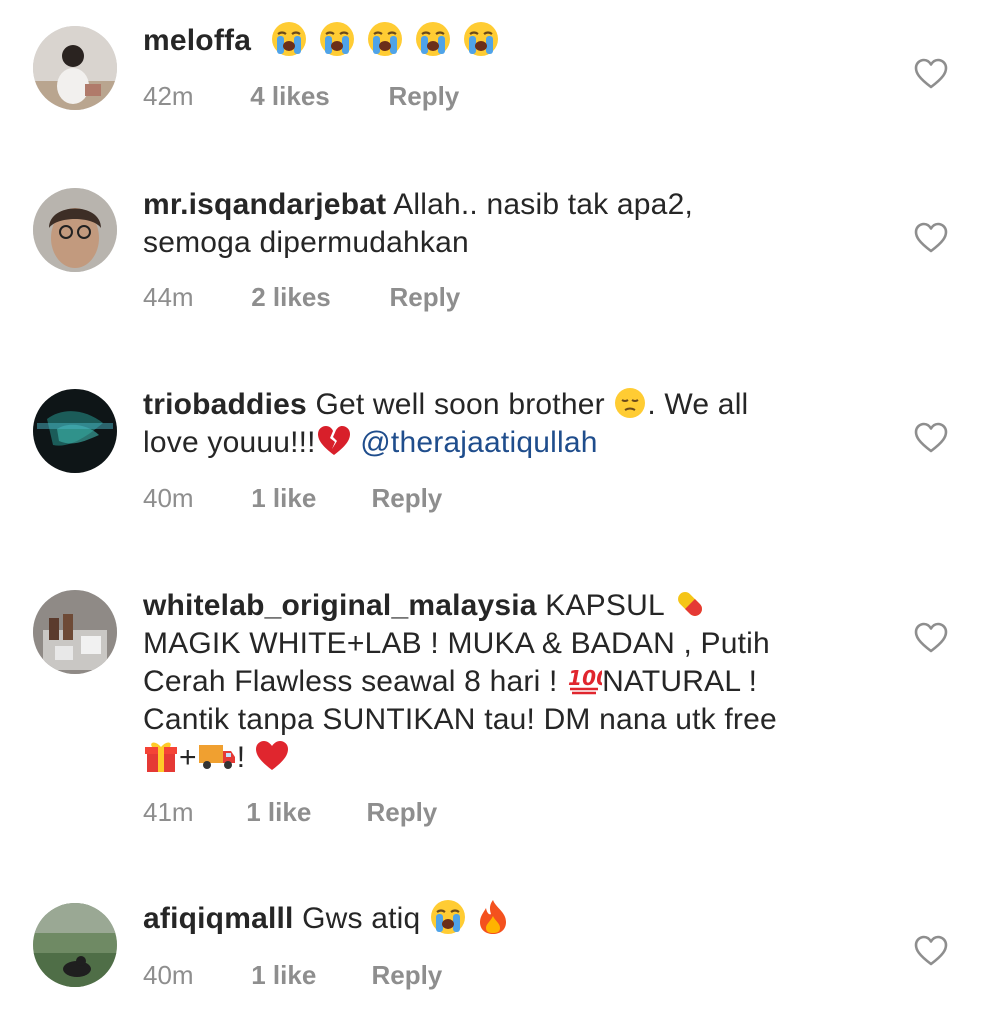 The image size is (1005, 1024). What do you see at coordinates (168, 297) in the screenshot?
I see `timestamp: 44m` at bounding box center [168, 297].